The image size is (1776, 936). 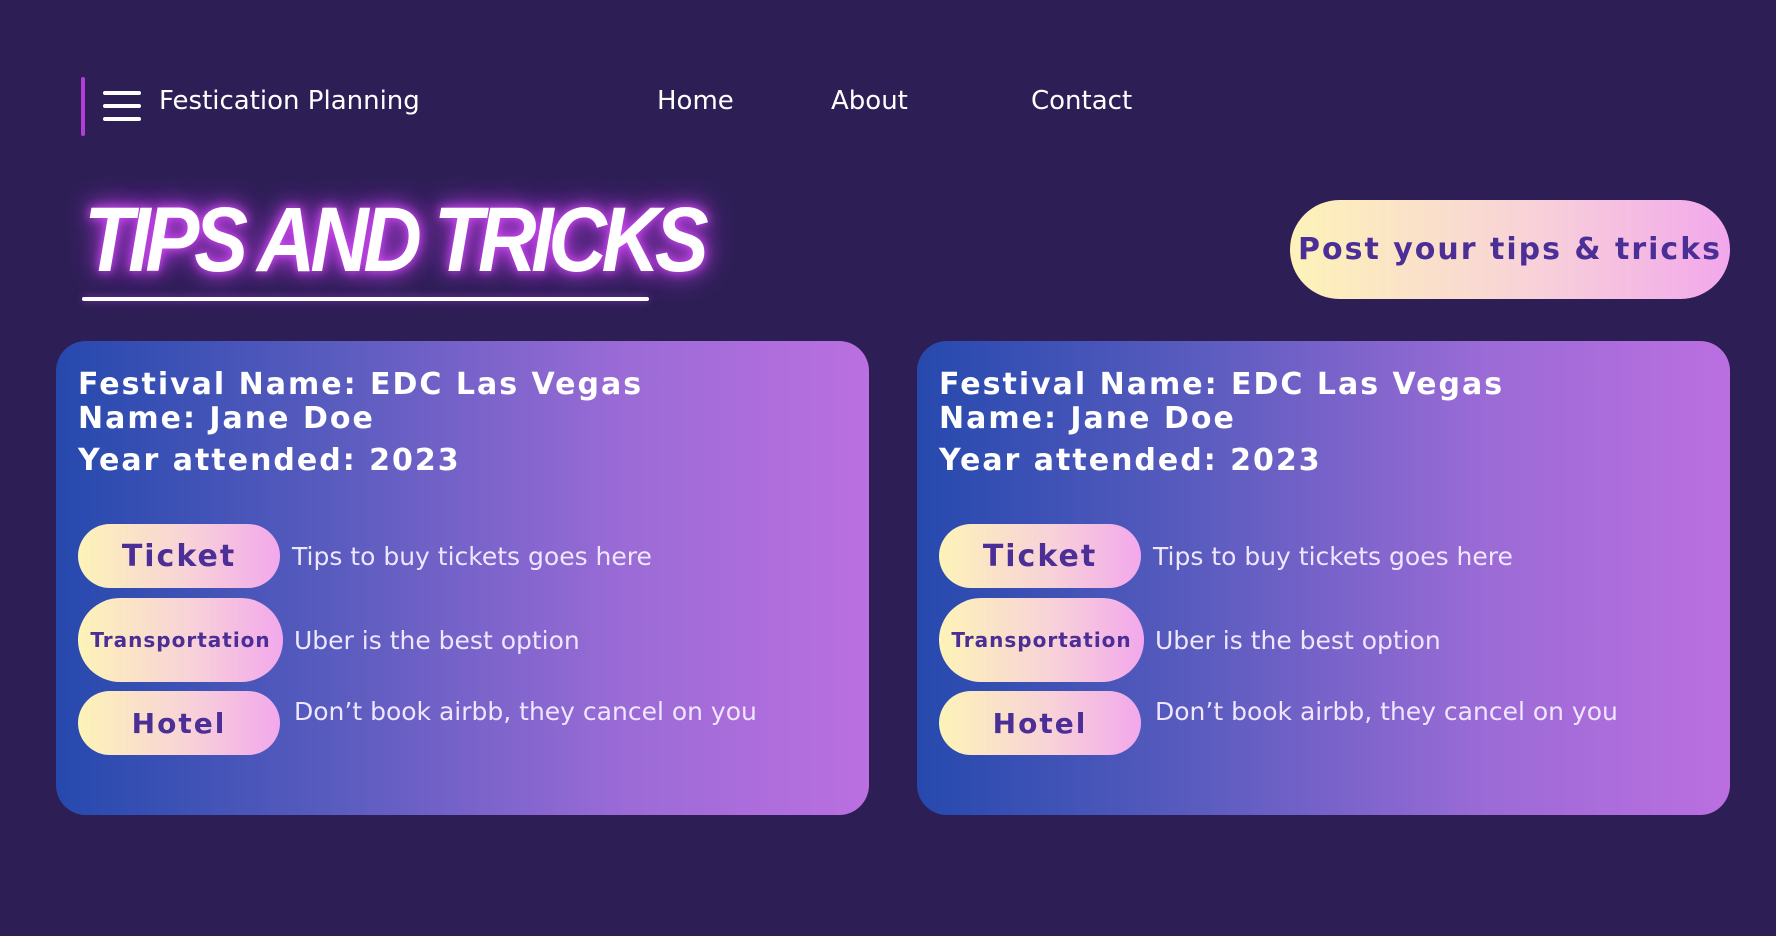 What do you see at coordinates (1510, 249) in the screenshot?
I see `post-tips-button: Post your tips & tricks` at bounding box center [1510, 249].